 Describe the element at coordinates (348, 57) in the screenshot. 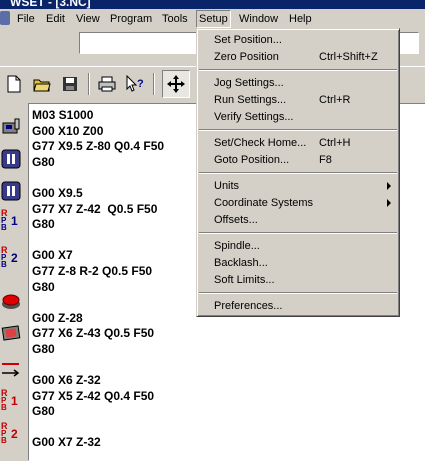

I see `shortcut-zero-position: Ctrl+Shift+Z` at that location.